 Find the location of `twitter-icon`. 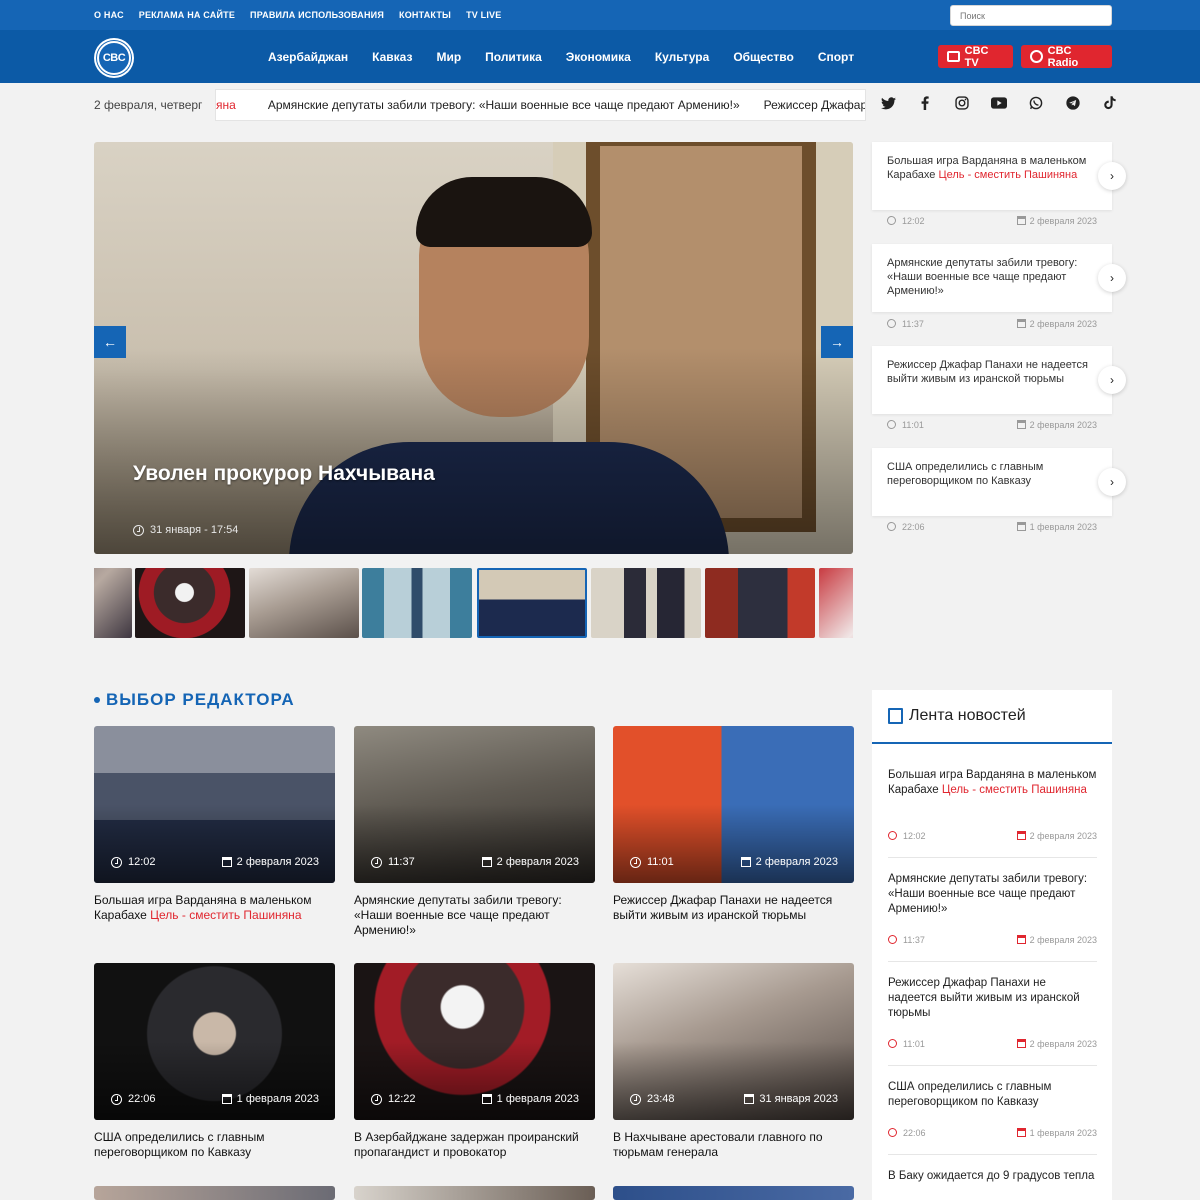

twitter-icon is located at coordinates (888, 103).